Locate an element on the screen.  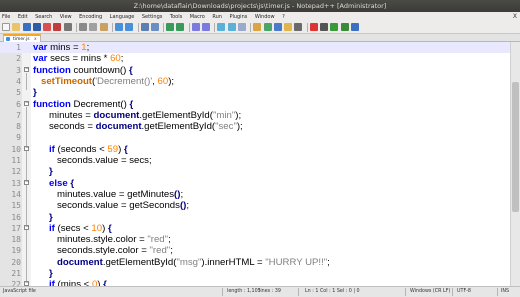
find-icon is located at coordinates (144, 27).